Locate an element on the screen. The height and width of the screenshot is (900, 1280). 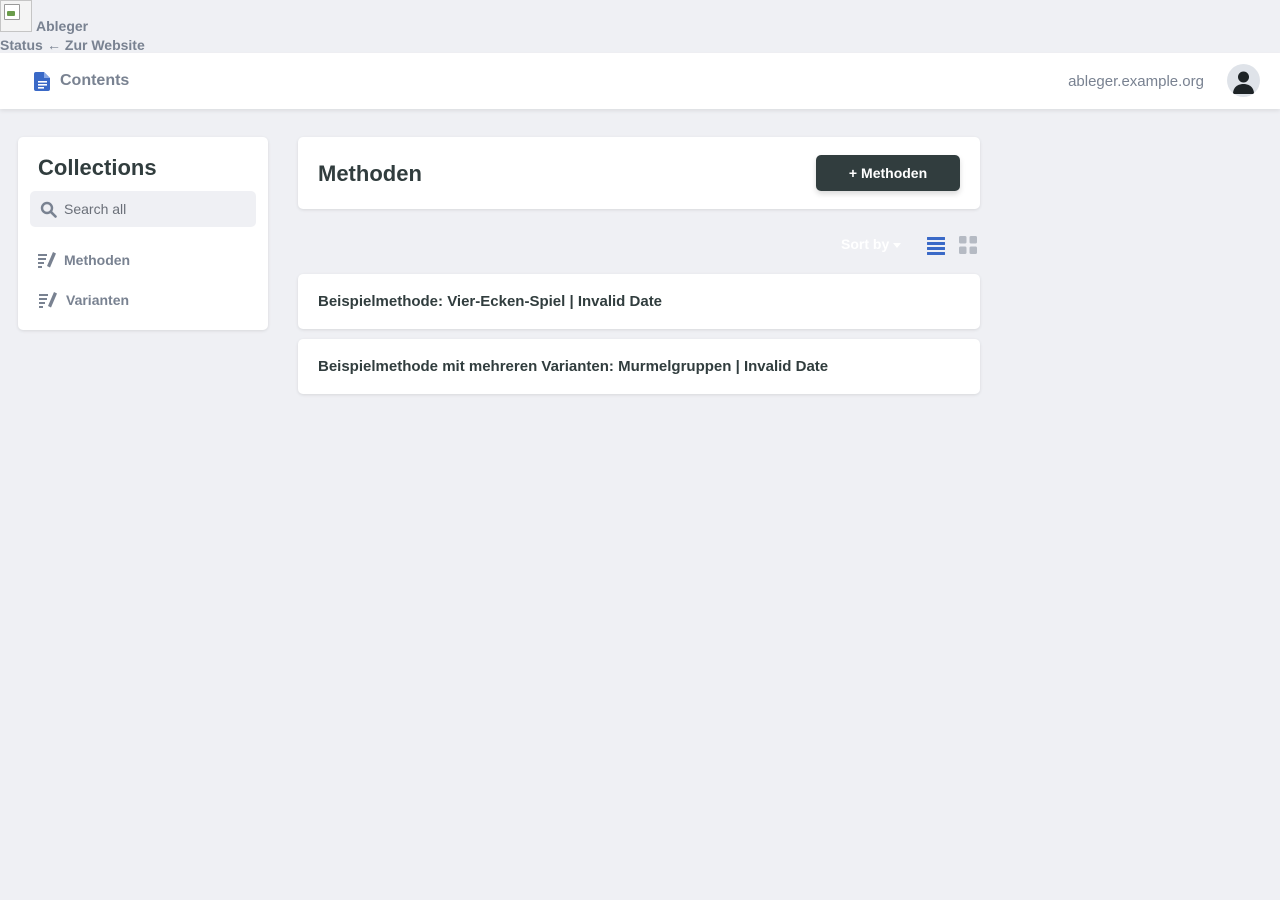
grid-view-icon is located at coordinates (968, 245).